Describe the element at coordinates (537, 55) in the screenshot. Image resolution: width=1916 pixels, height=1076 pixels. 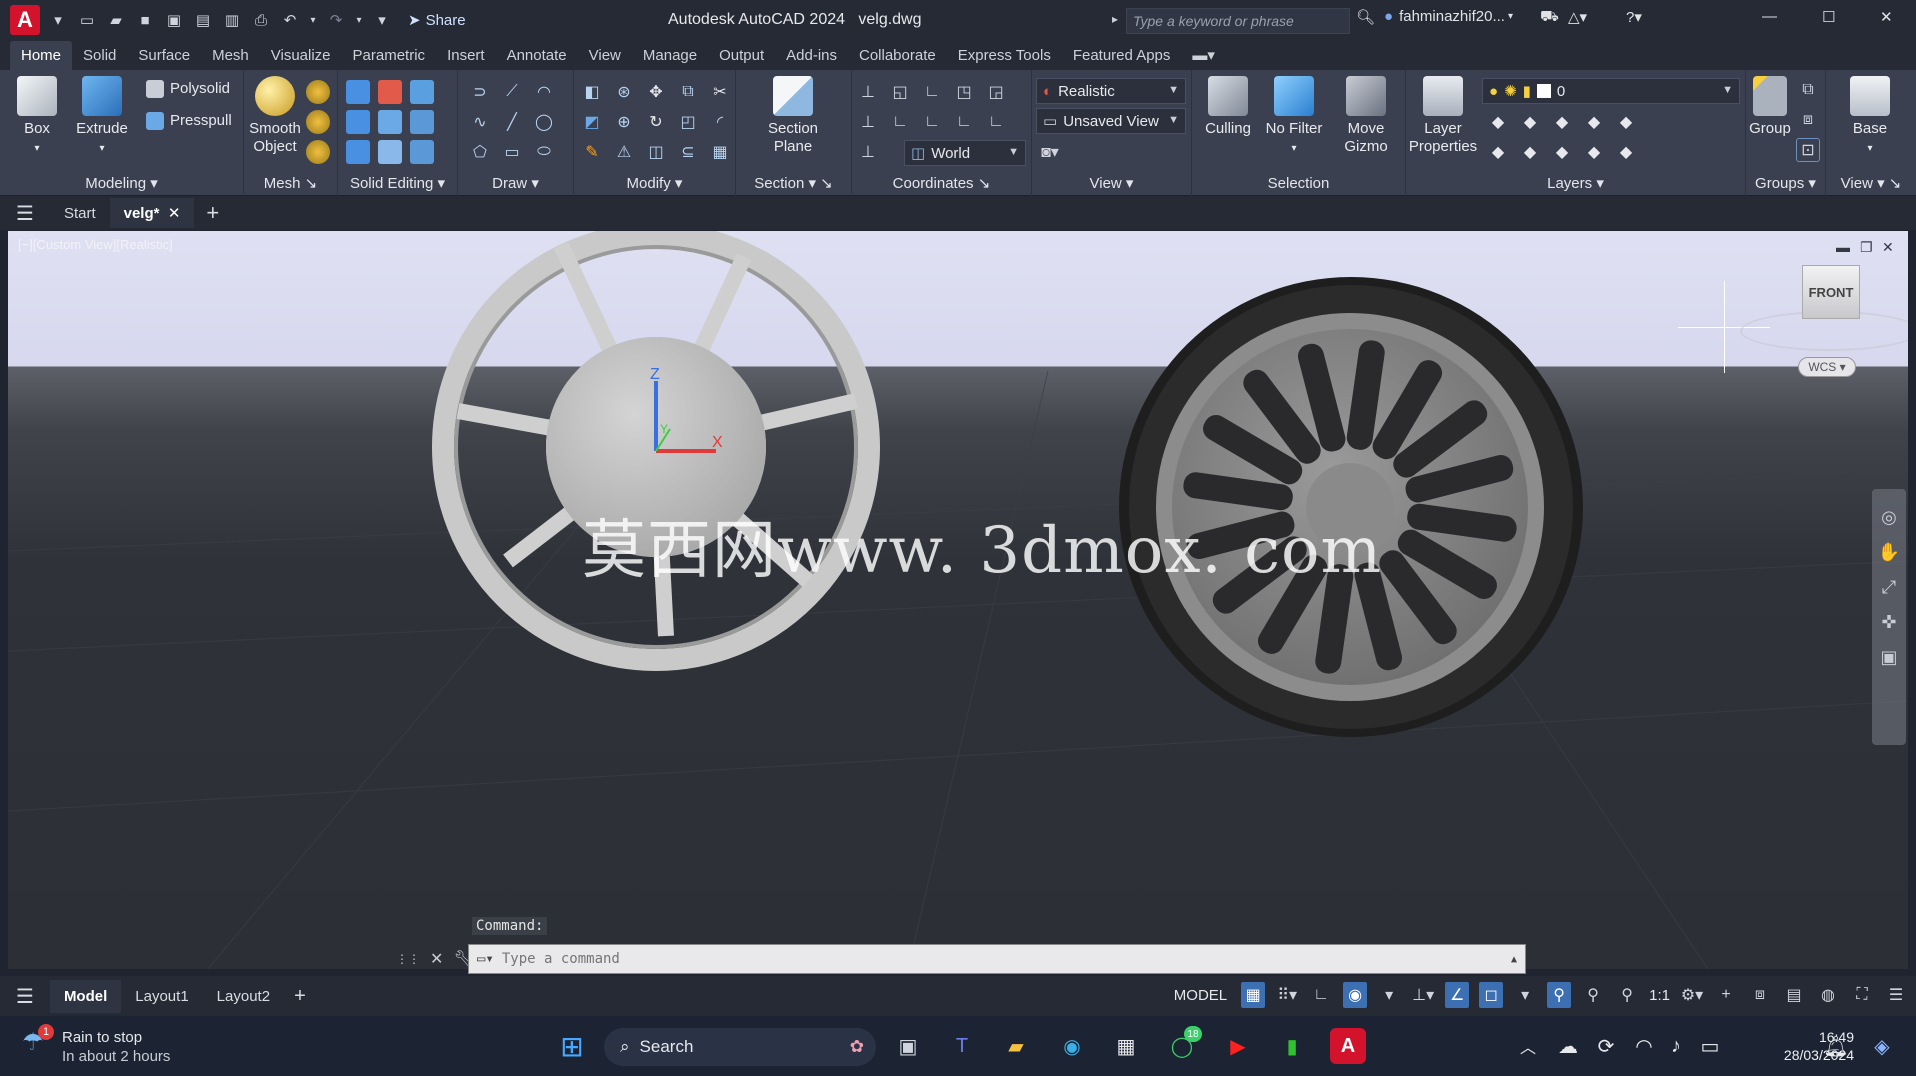
I see `tab-annotate: Annotate` at that location.